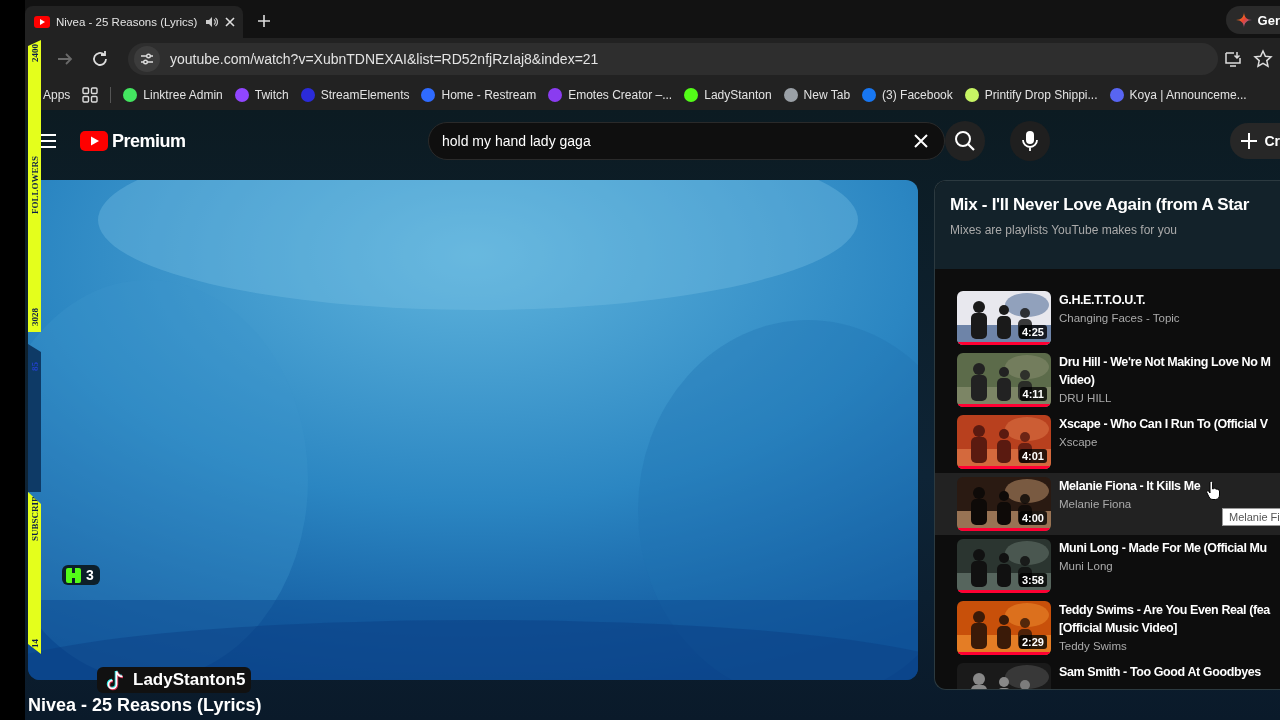  Describe the element at coordinates (1033, 394) in the screenshot. I see `duration-badge: 4:11` at that location.